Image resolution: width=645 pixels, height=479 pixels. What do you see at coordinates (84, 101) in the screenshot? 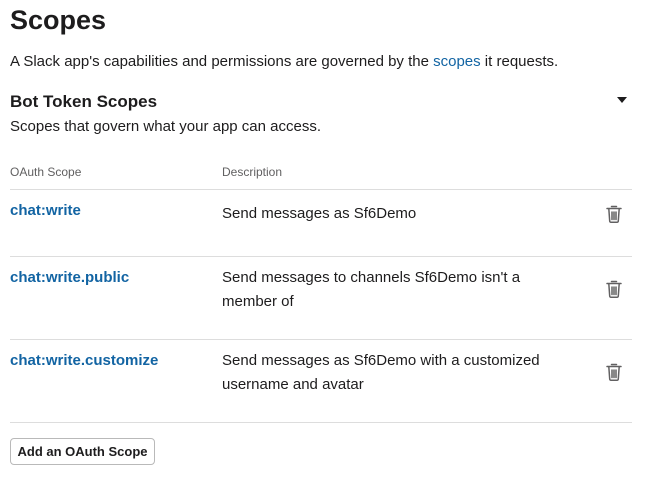
I see `bot-token-scopes-title: Bot Token Scopes` at bounding box center [84, 101].